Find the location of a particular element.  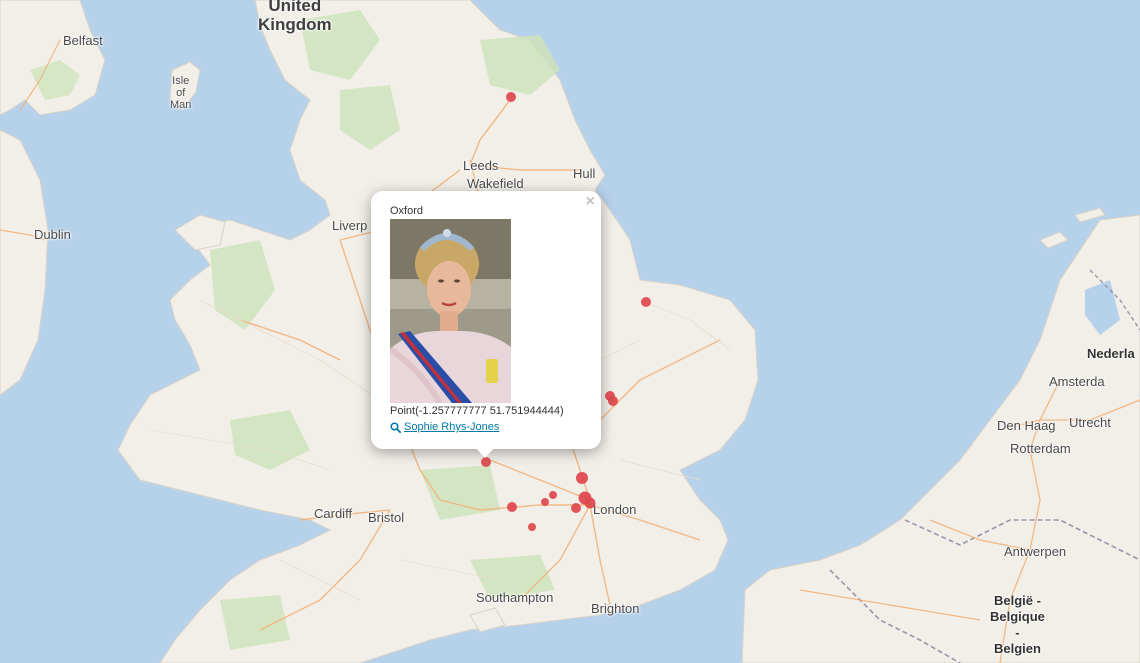

label-bristol: Bristol is located at coordinates (386, 517).